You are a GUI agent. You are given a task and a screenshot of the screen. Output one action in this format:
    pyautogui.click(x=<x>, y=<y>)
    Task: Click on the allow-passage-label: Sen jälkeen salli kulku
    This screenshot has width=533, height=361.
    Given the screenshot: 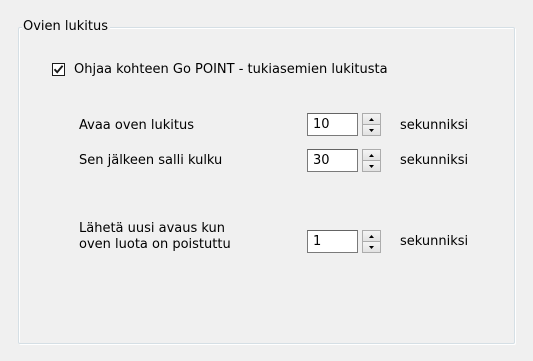 What is the action you would take?
    pyautogui.click(x=151, y=160)
    